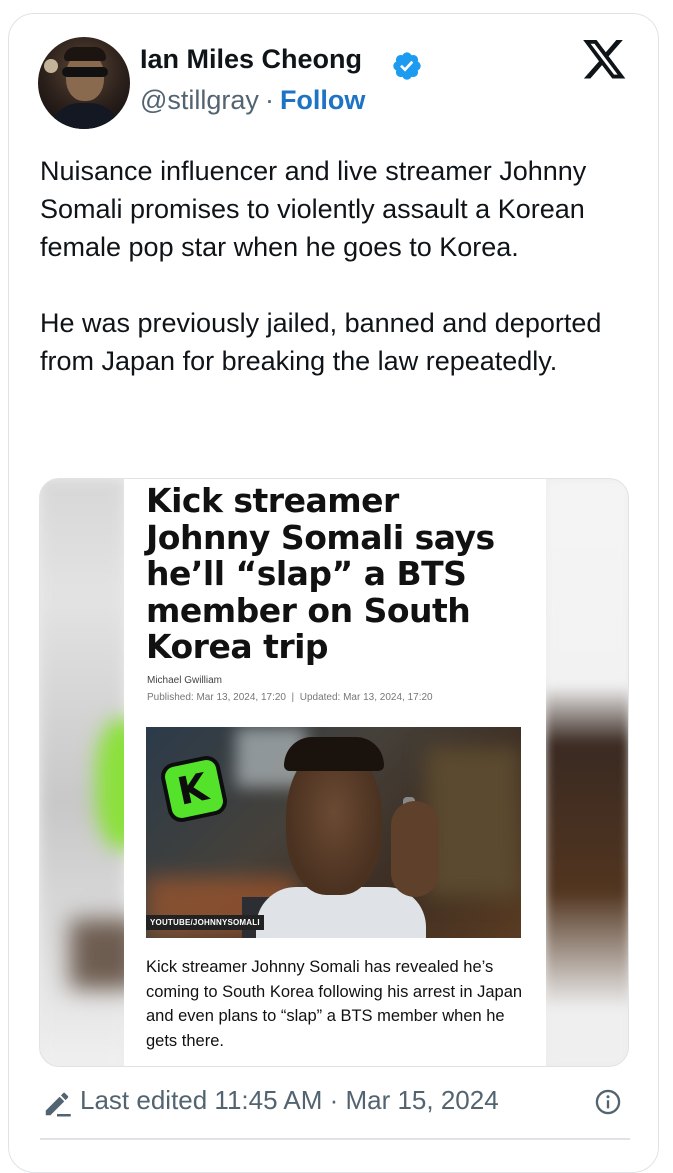 This screenshot has width=673, height=1173. What do you see at coordinates (84, 83) in the screenshot?
I see `avatar` at bounding box center [84, 83].